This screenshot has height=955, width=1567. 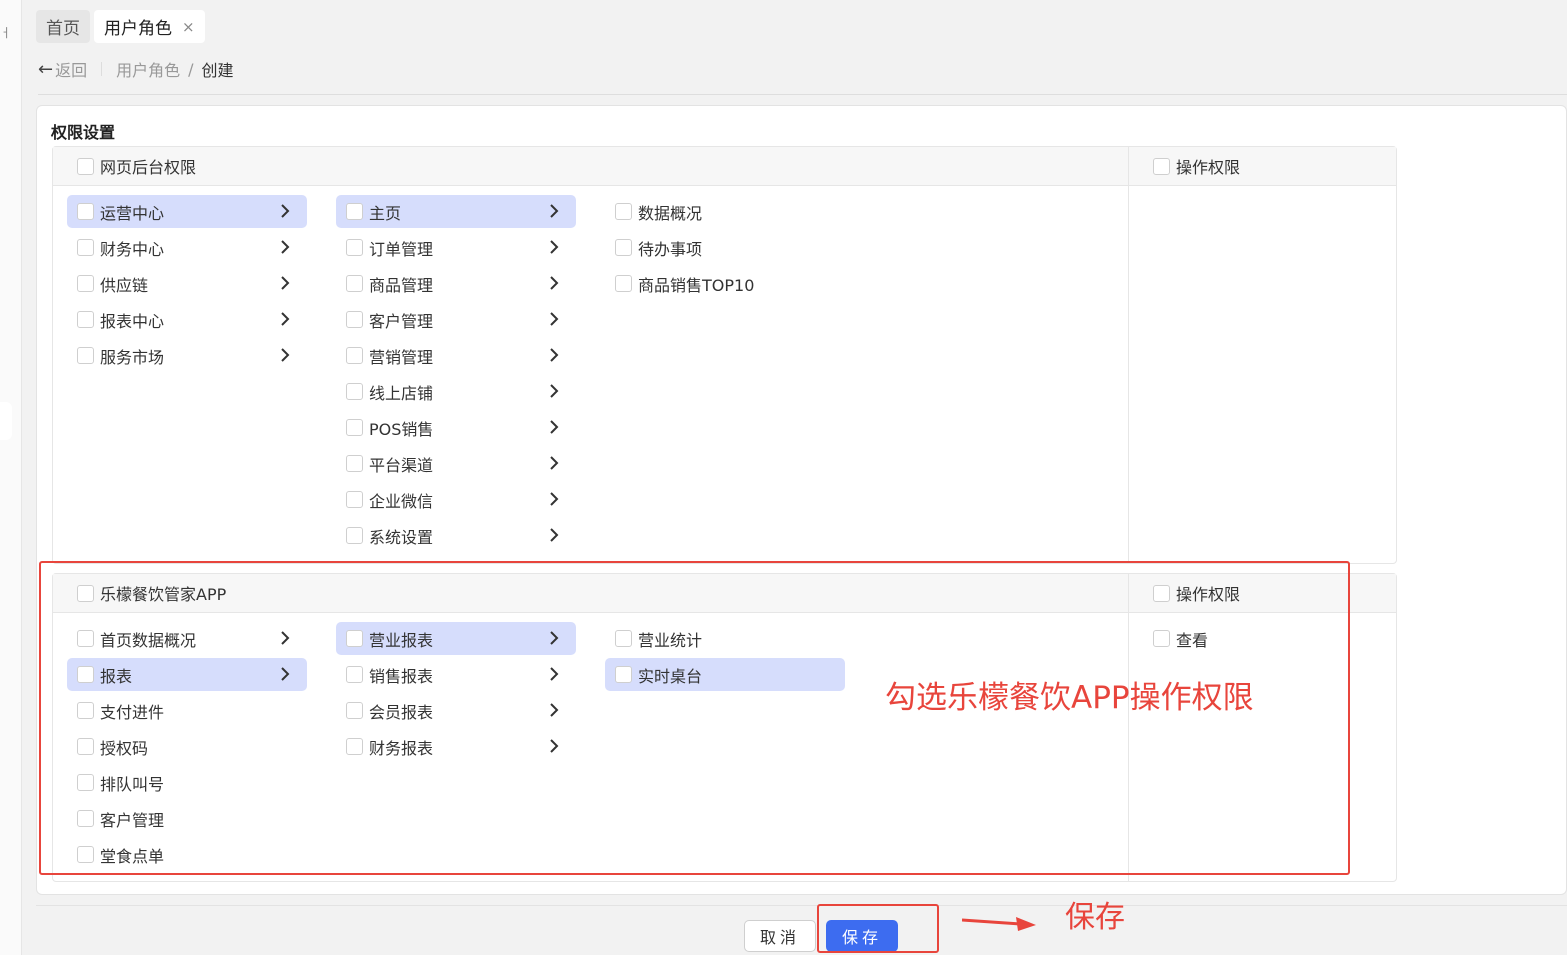 I want to click on app-annotation-note: 勾选乐檬餐饮APP操作权限, so click(x=1069, y=698).